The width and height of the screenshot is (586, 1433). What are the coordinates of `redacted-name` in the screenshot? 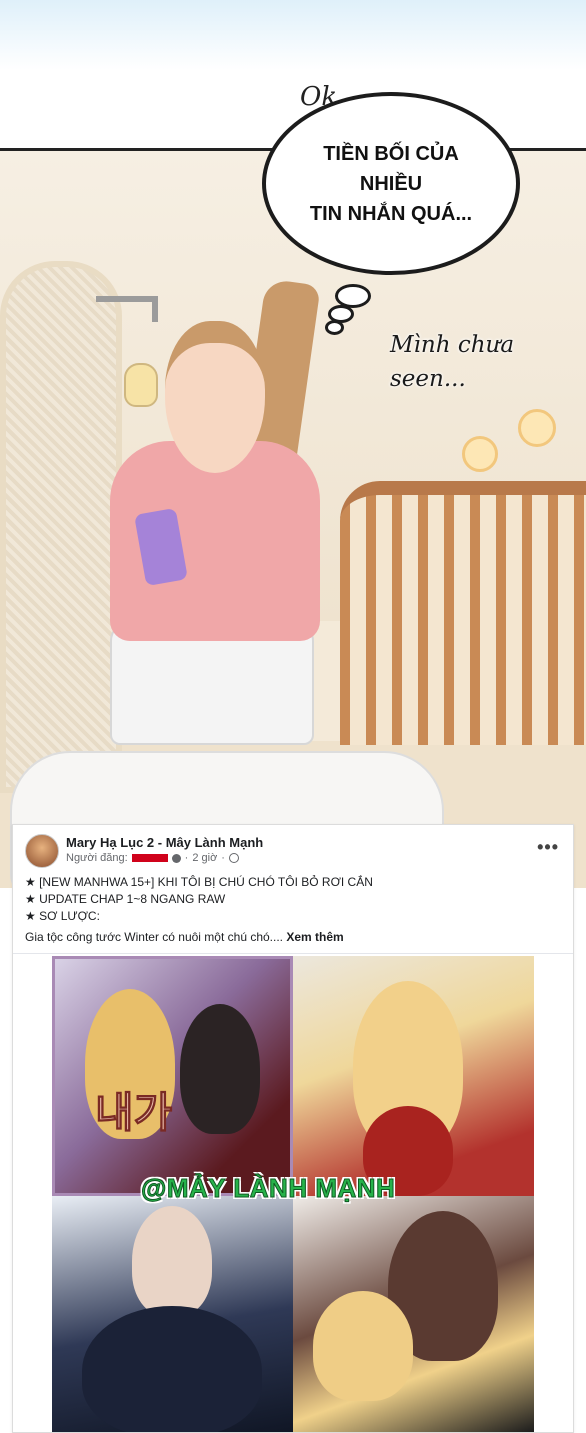 It's located at (149, 858).